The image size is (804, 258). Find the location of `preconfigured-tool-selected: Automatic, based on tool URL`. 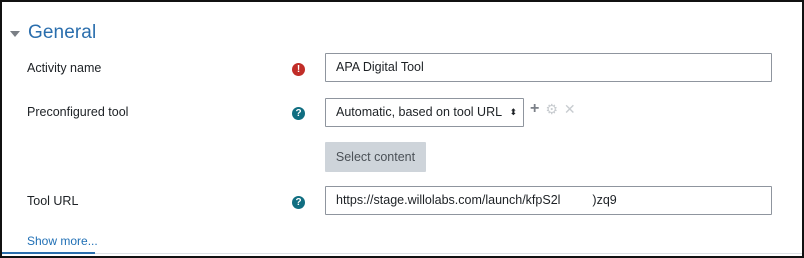

preconfigured-tool-selected: Automatic, based on tool URL is located at coordinates (419, 112).